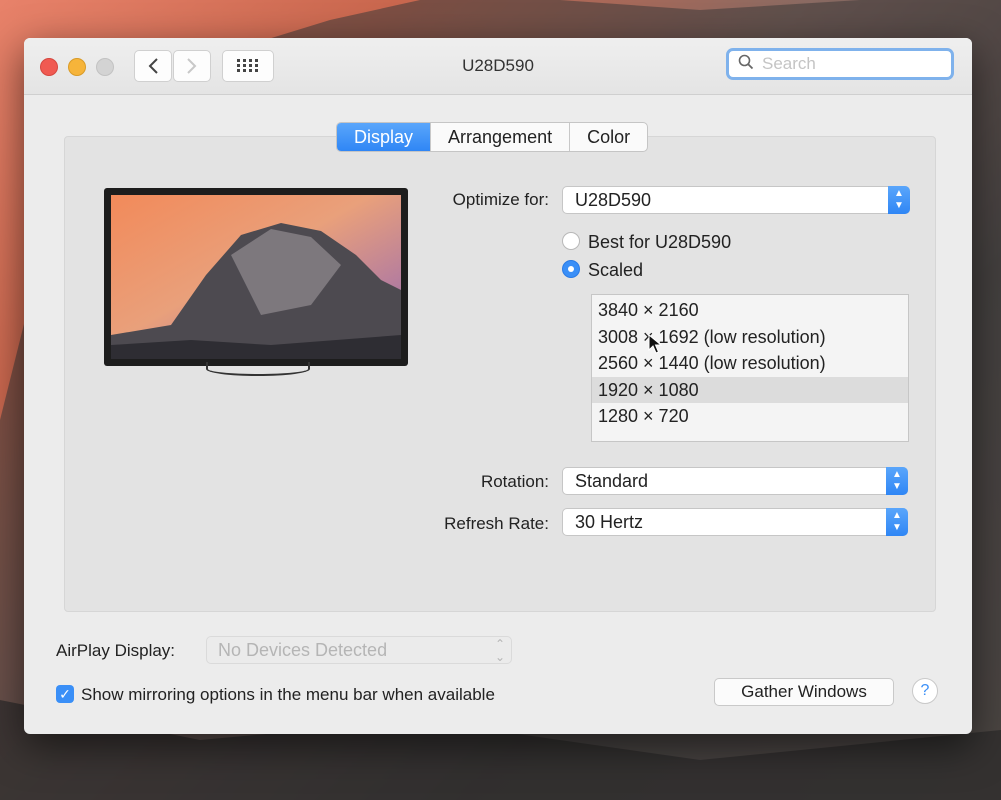 This screenshot has height=800, width=1001. What do you see at coordinates (750, 416) in the screenshot?
I see `resolution-item: 1280 × 720` at bounding box center [750, 416].